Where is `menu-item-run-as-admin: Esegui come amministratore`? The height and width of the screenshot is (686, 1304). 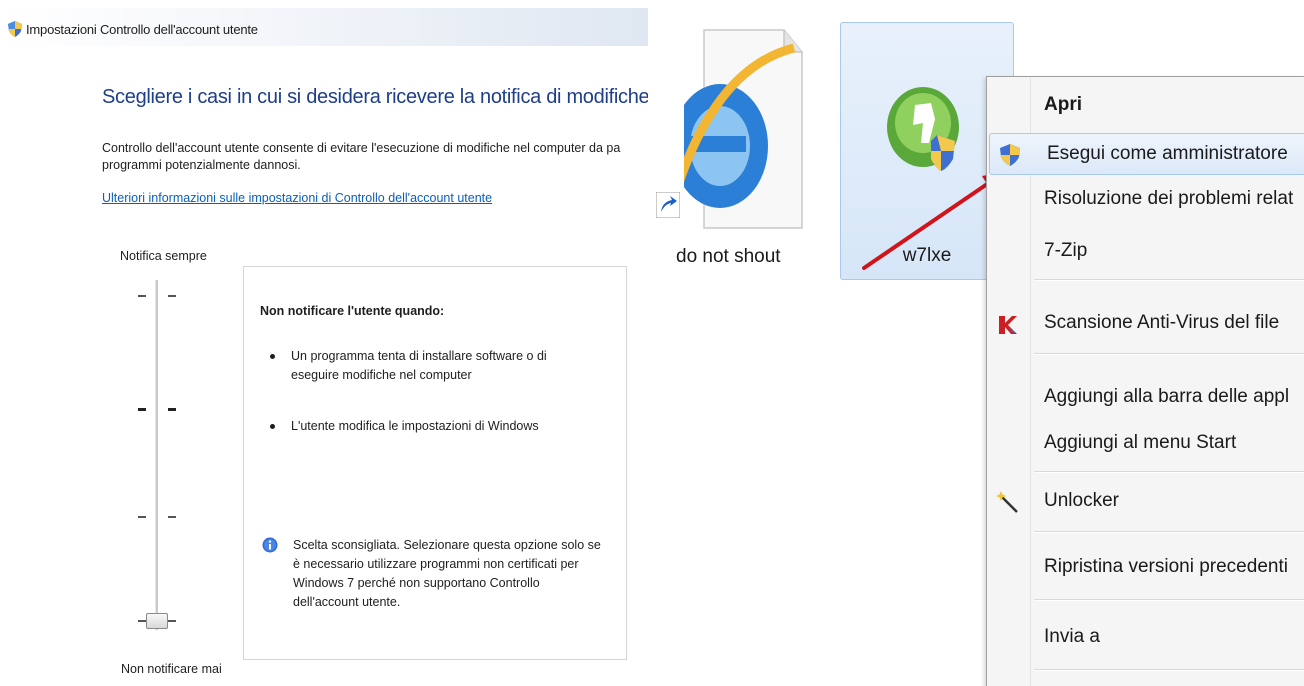 menu-item-run-as-admin: Esegui come amministratore is located at coordinates (1146, 154).